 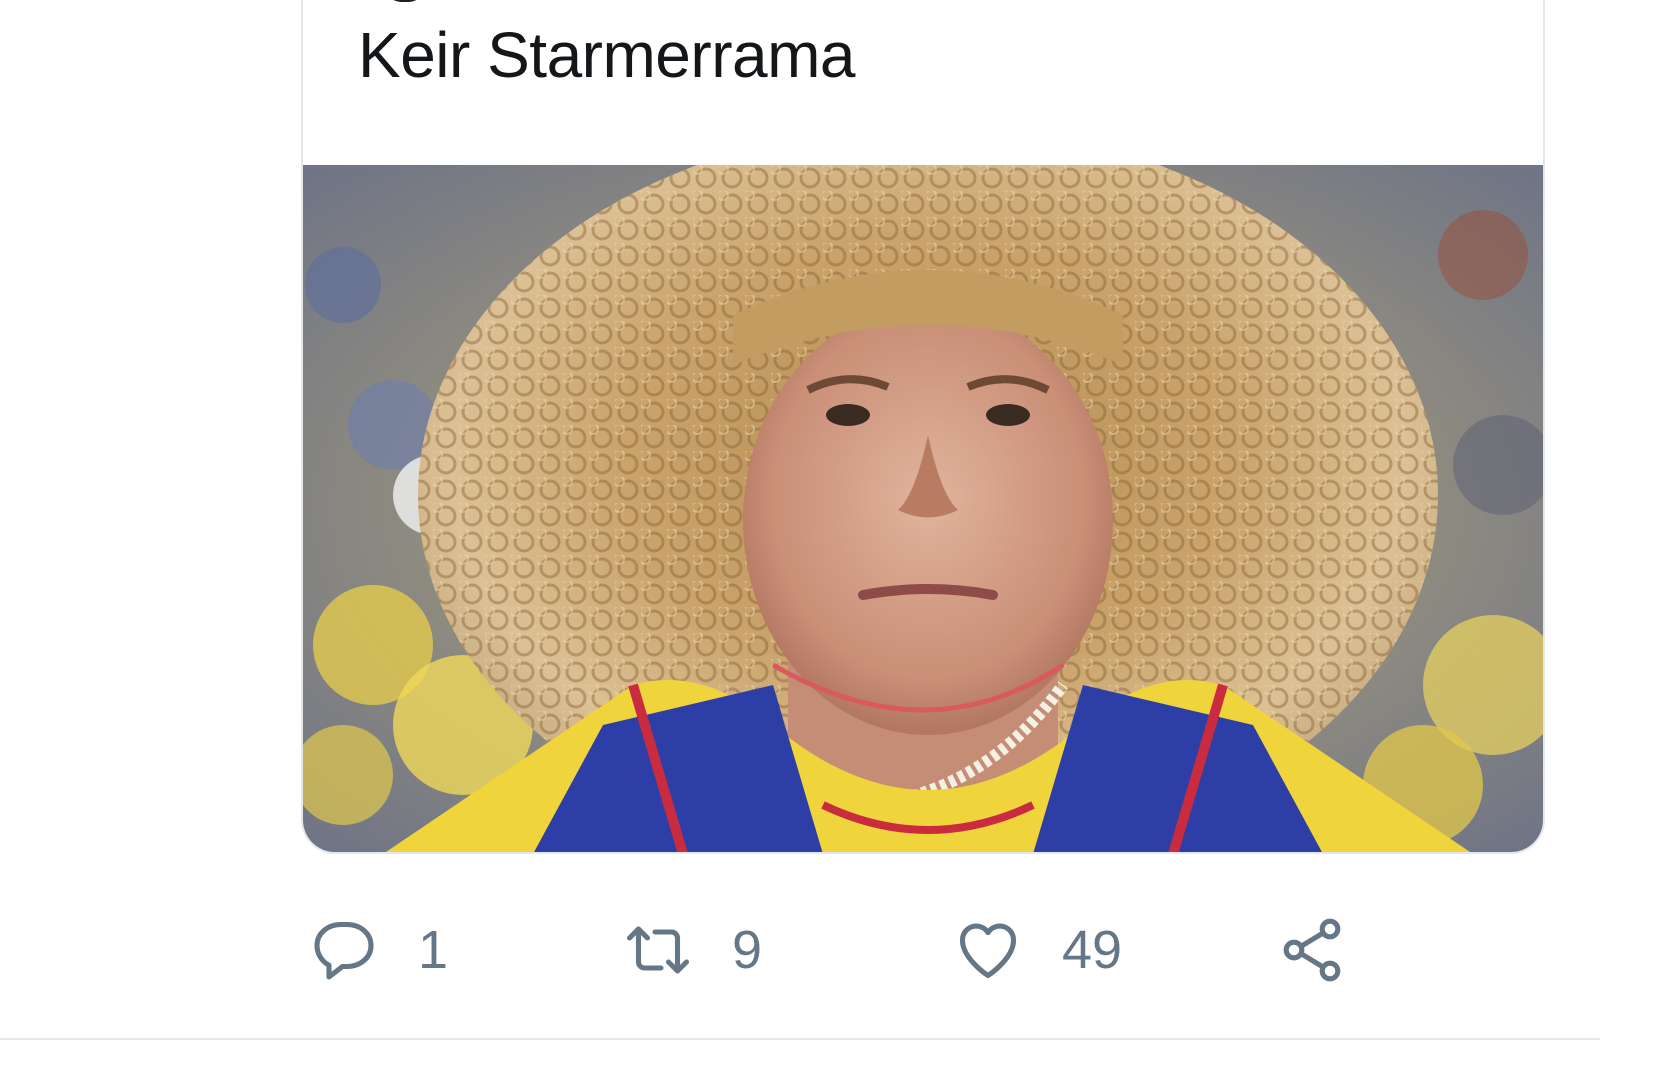 What do you see at coordinates (988, 950) in the screenshot?
I see `heart-icon` at bounding box center [988, 950].